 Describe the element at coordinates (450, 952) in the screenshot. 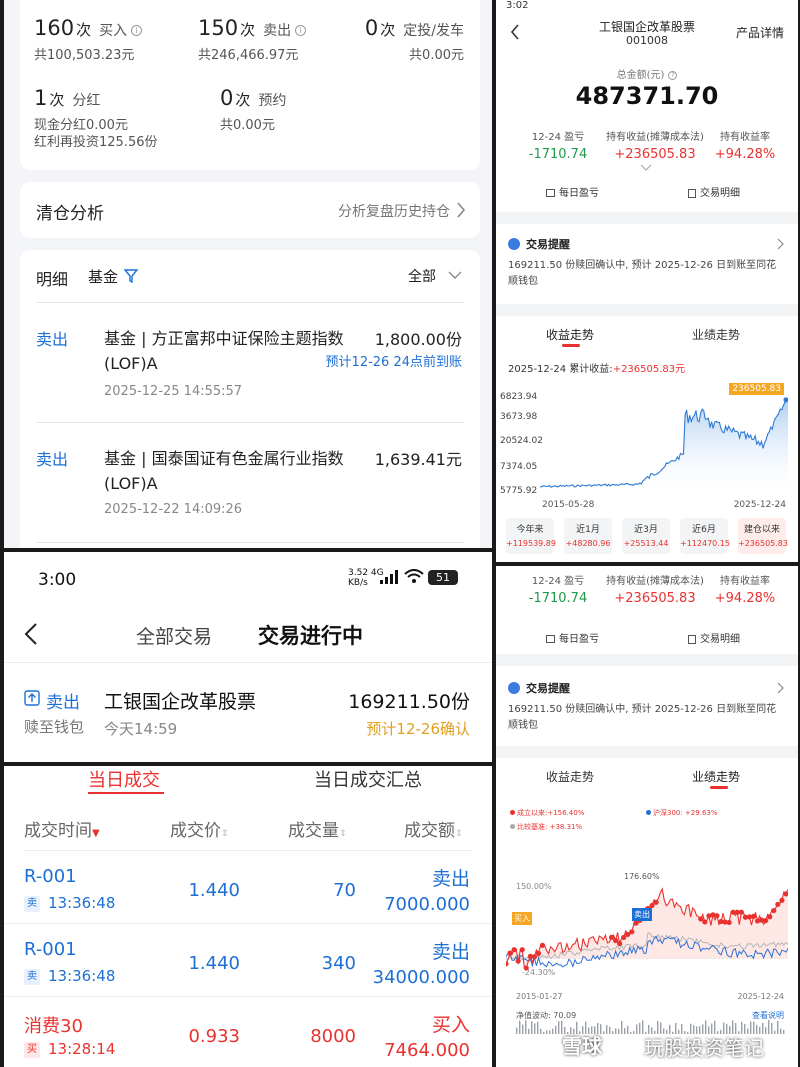

I see `deal-direction: 卖出` at that location.